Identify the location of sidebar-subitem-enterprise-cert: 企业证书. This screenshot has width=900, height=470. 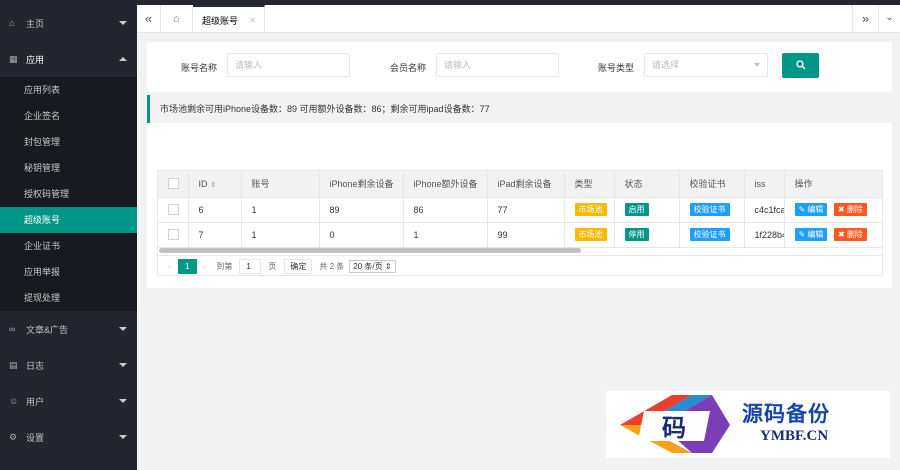
(68, 246).